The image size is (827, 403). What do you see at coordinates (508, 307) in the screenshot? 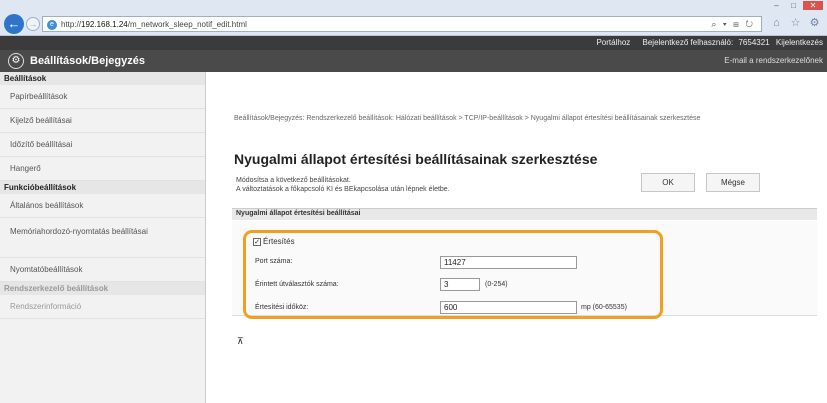
I see `interval-input: 600` at bounding box center [508, 307].